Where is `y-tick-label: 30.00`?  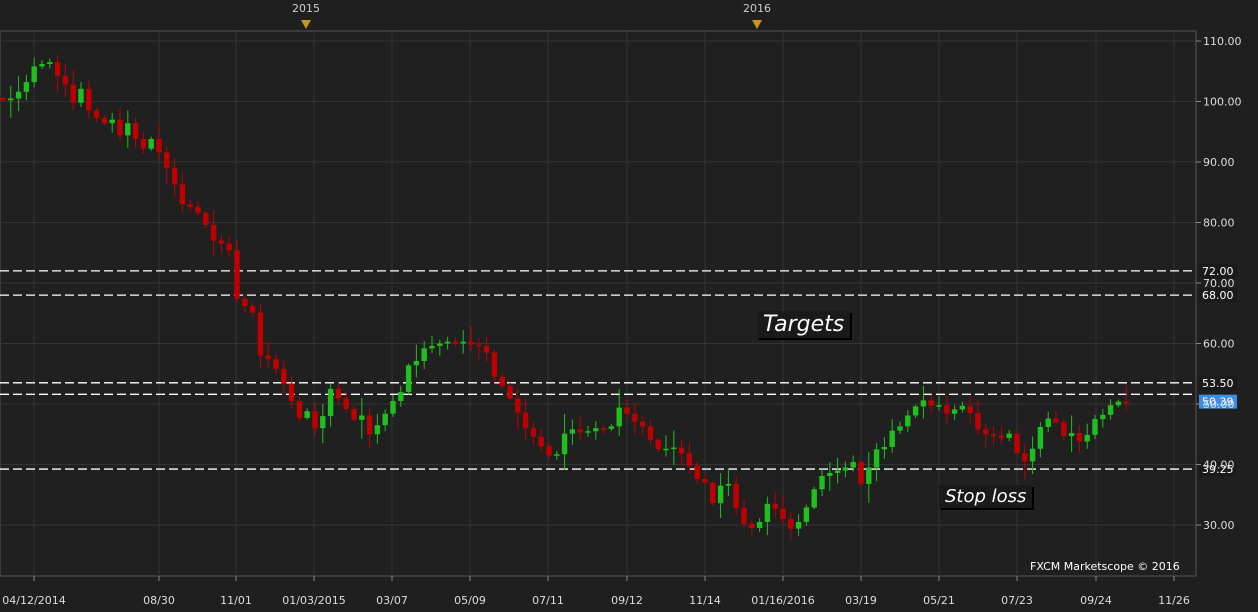
y-tick-label: 30.00 is located at coordinates (1219, 525).